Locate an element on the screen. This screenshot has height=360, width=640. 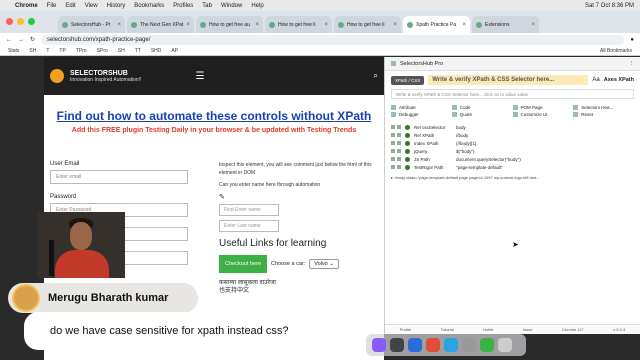
tab-0: SelectorsHub - Pr × is located at coordinates (91, 24).